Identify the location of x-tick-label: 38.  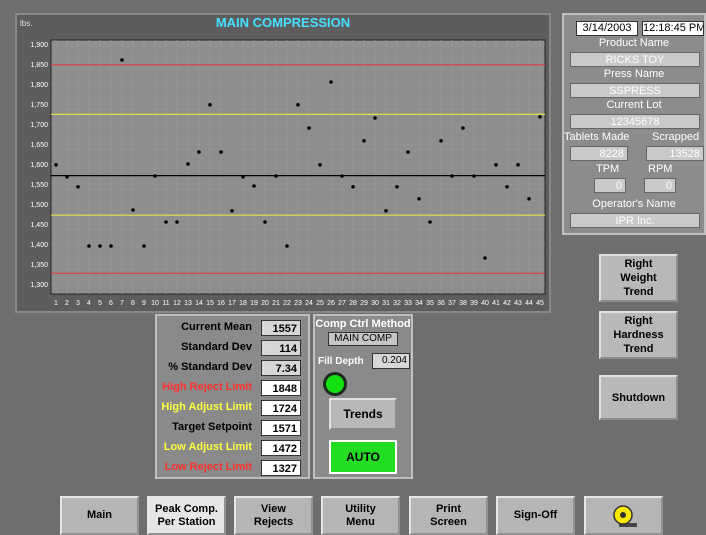
(463, 303).